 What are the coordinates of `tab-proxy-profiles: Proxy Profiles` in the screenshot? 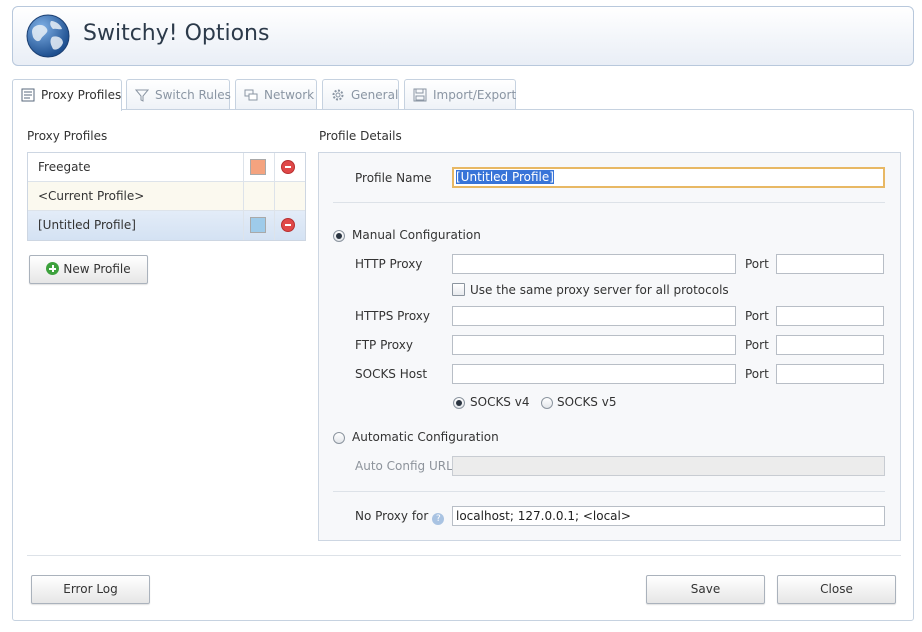 It's located at (67, 95).